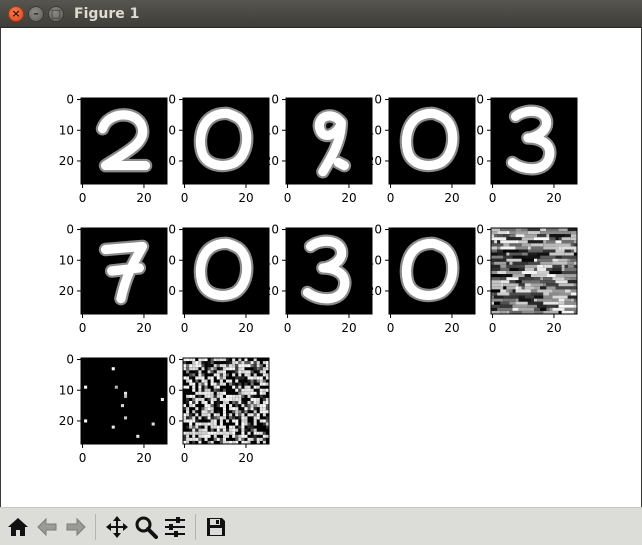  What do you see at coordinates (321, 14) in the screenshot?
I see `title-bar: × – □ Figure 1` at bounding box center [321, 14].